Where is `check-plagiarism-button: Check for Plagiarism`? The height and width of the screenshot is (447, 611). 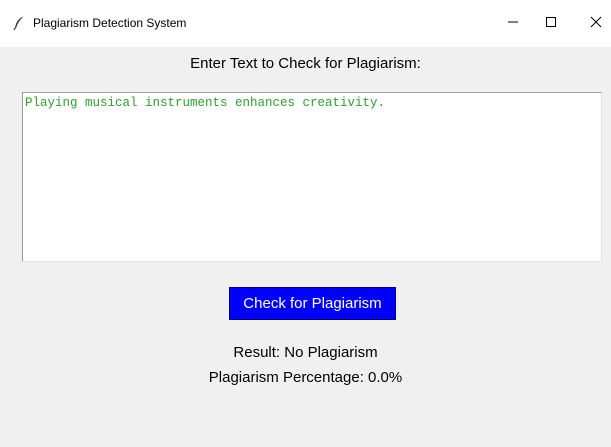
check-plagiarism-button: Check for Plagiarism is located at coordinates (312, 303).